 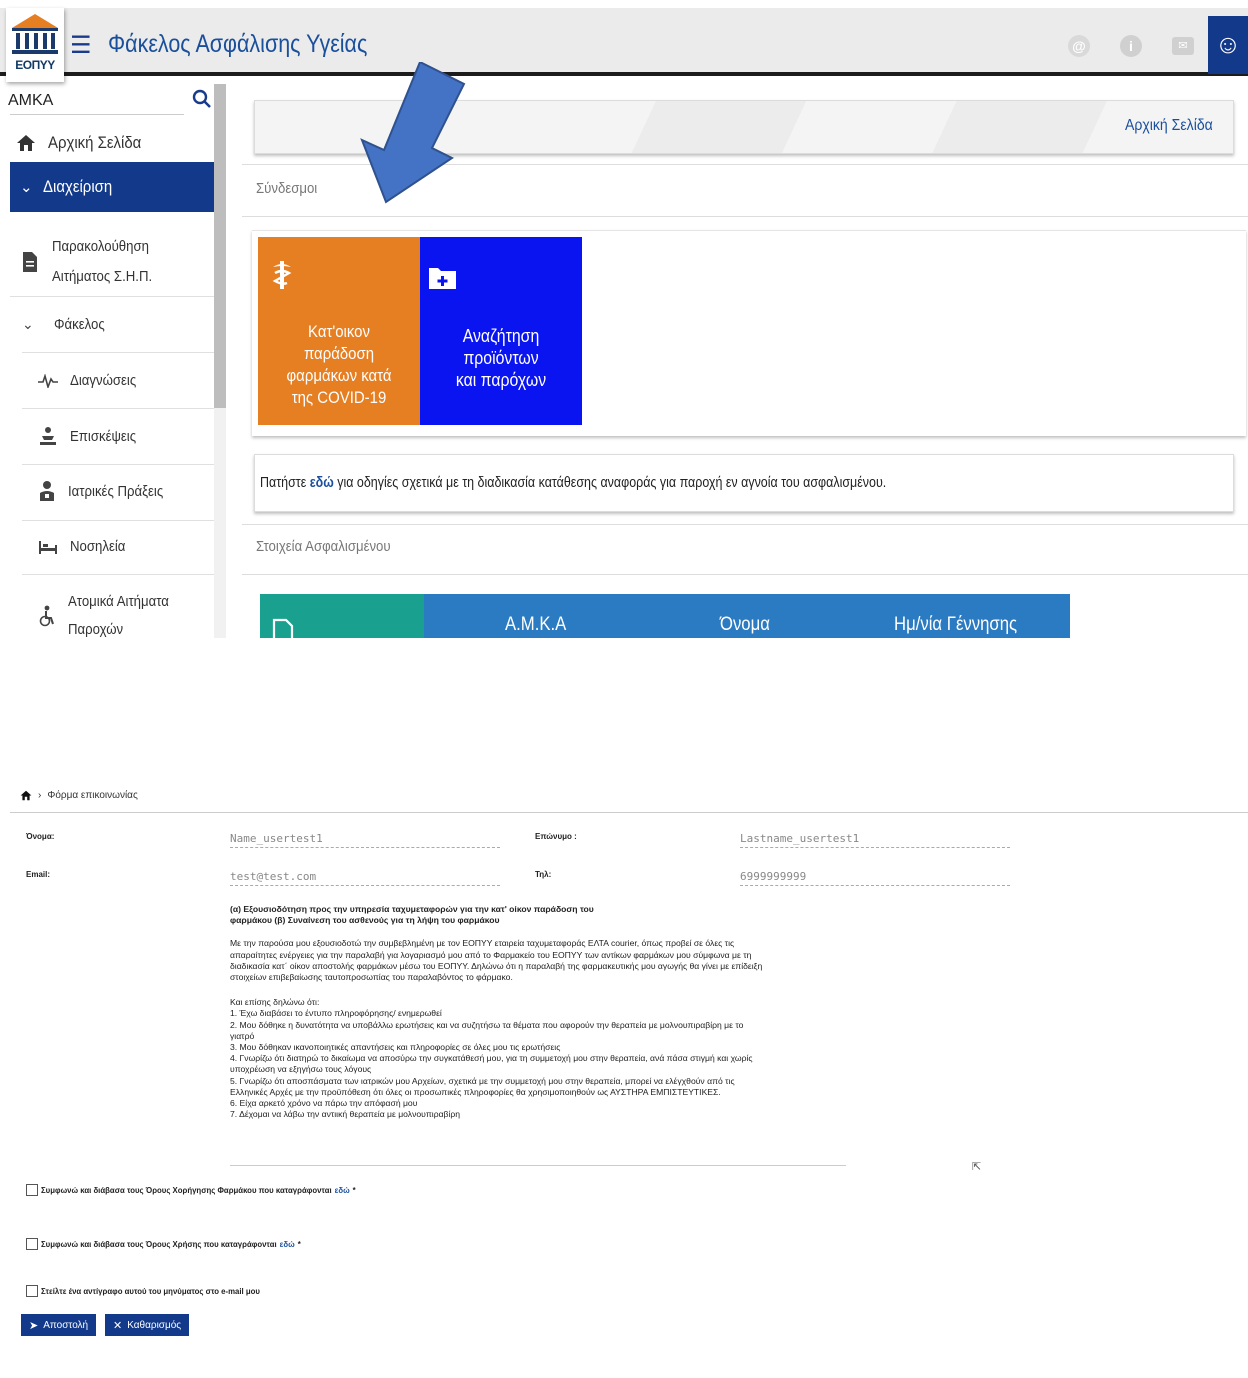 What do you see at coordinates (59, 1325) in the screenshot?
I see `submit-button: ➤ Αποστολή` at bounding box center [59, 1325].